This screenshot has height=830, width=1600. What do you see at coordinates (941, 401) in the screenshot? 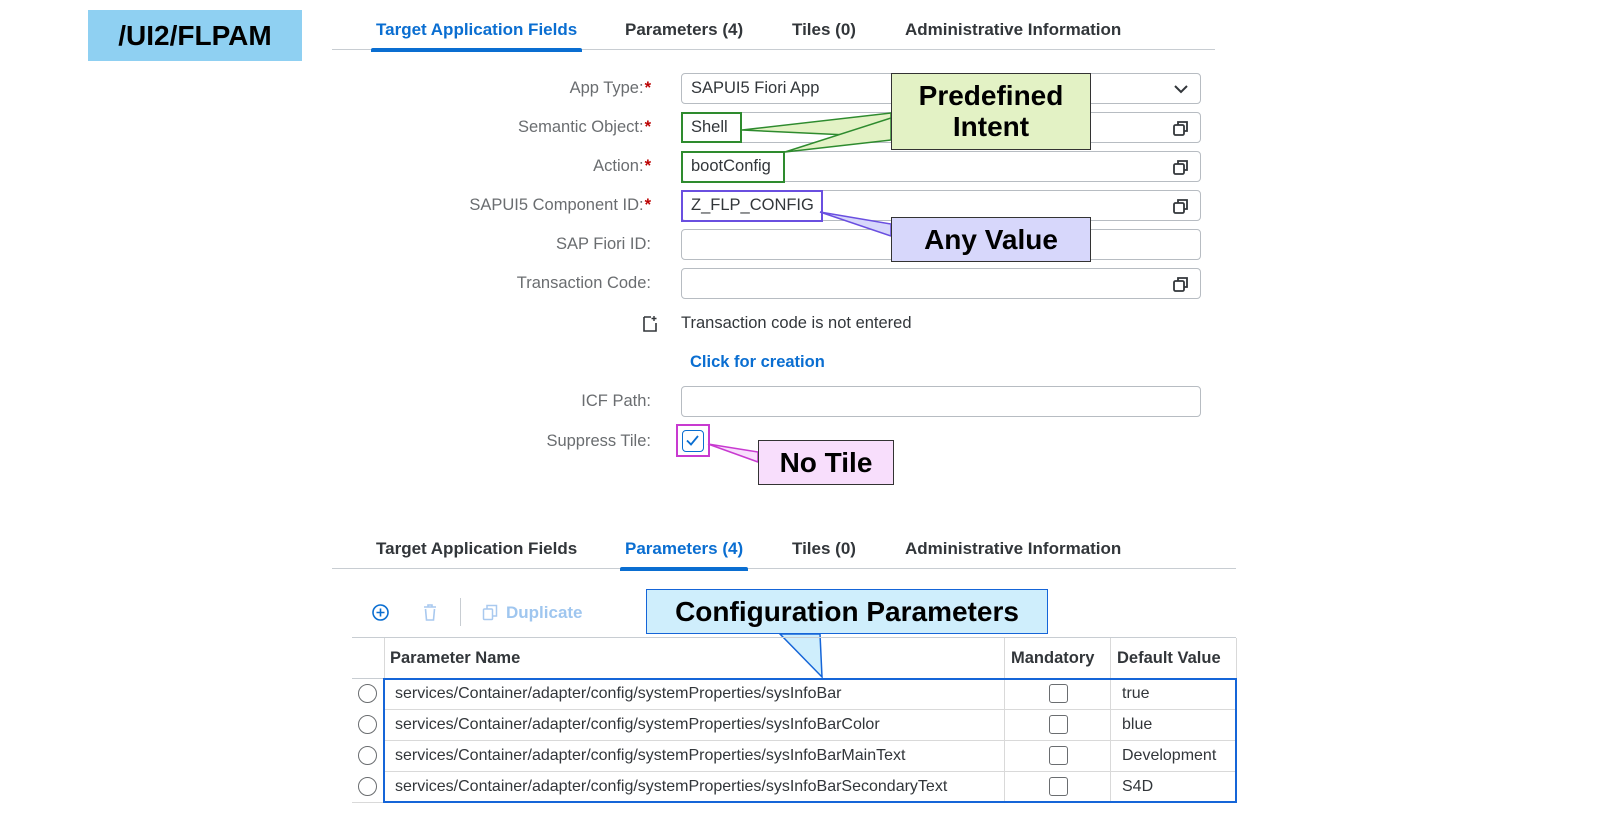
I see `icf-path-input` at bounding box center [941, 401].